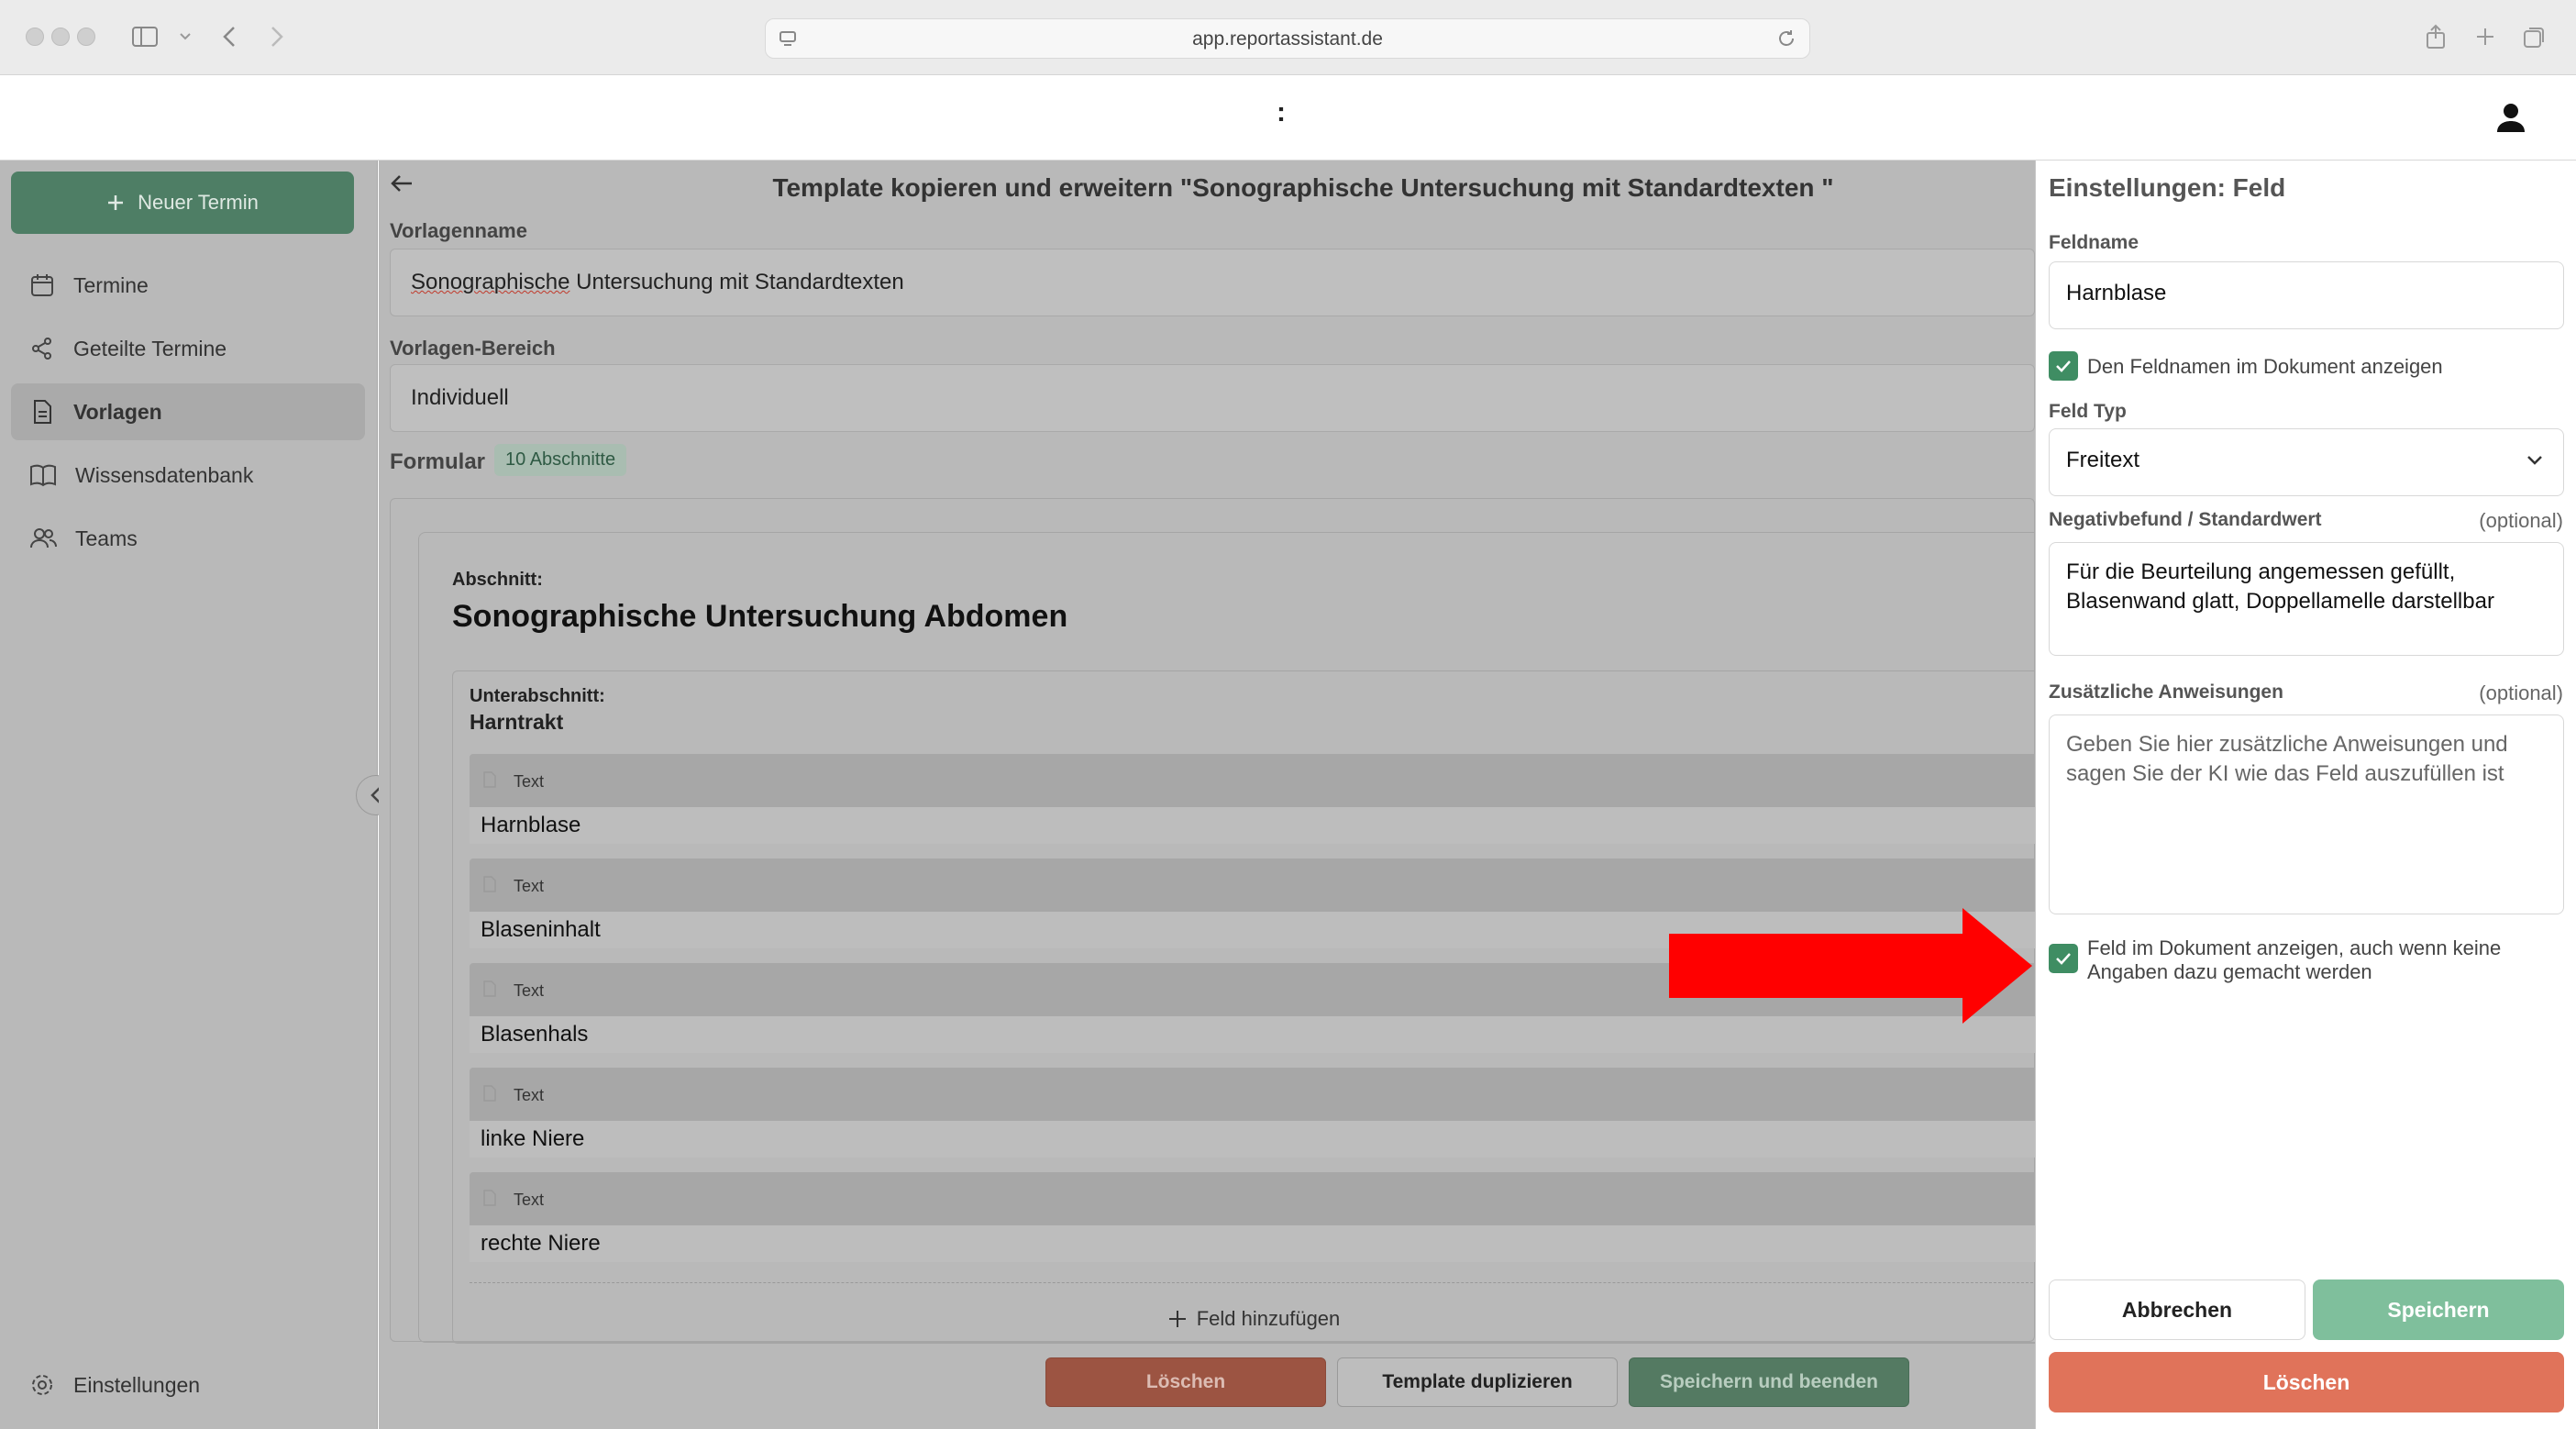 This screenshot has width=2576, height=1429. Describe the element at coordinates (2103, 460) in the screenshot. I see `field-type-value: Freitext` at that location.